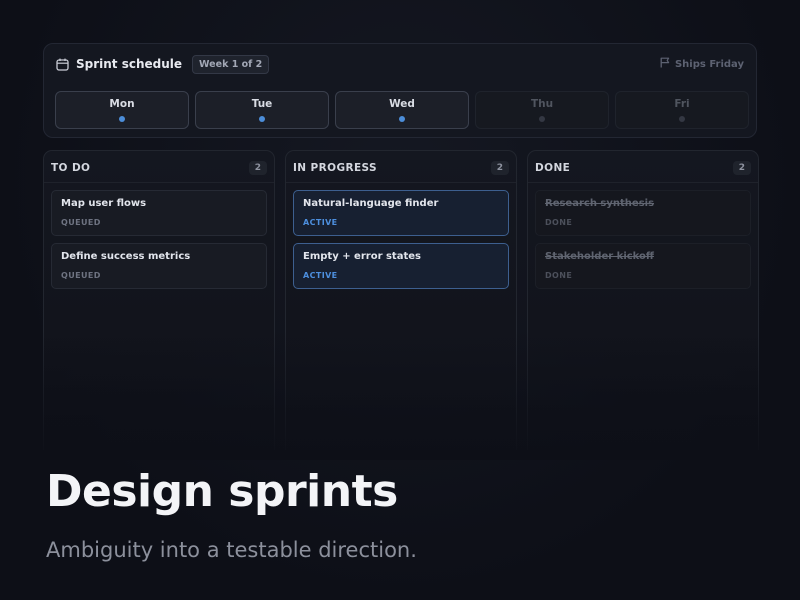 The image size is (800, 600). I want to click on task-title: Map user flows, so click(104, 203).